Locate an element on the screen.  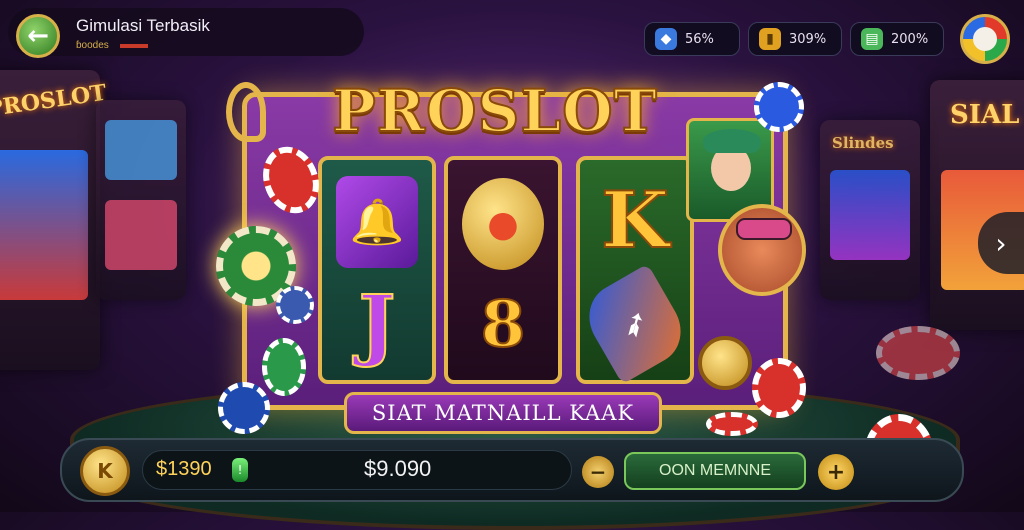
back-button: ← is located at coordinates (38, 36).